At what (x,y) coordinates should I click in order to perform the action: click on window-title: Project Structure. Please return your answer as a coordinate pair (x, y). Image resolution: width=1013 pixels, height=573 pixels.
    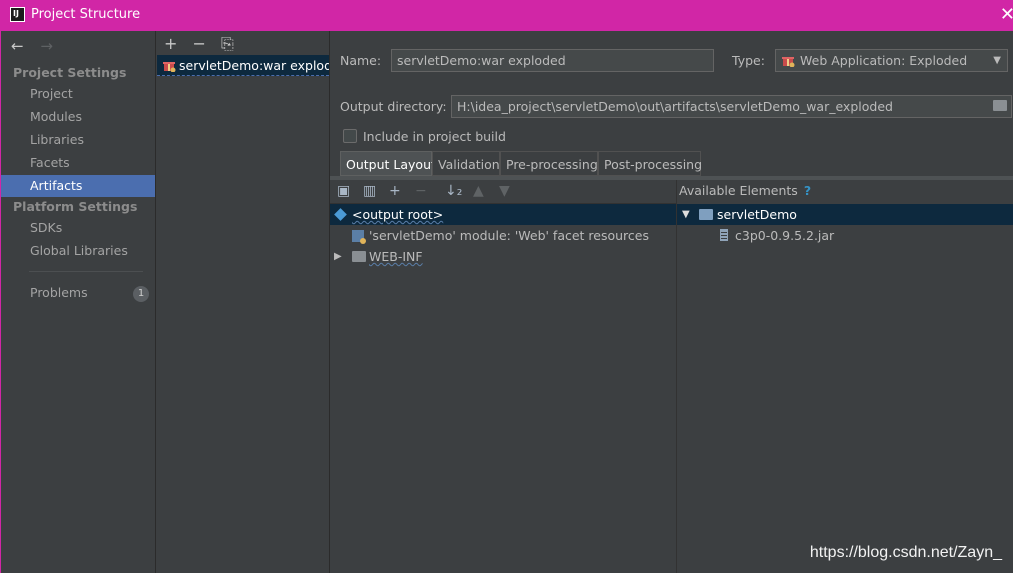
    Looking at the image, I should click on (86, 14).